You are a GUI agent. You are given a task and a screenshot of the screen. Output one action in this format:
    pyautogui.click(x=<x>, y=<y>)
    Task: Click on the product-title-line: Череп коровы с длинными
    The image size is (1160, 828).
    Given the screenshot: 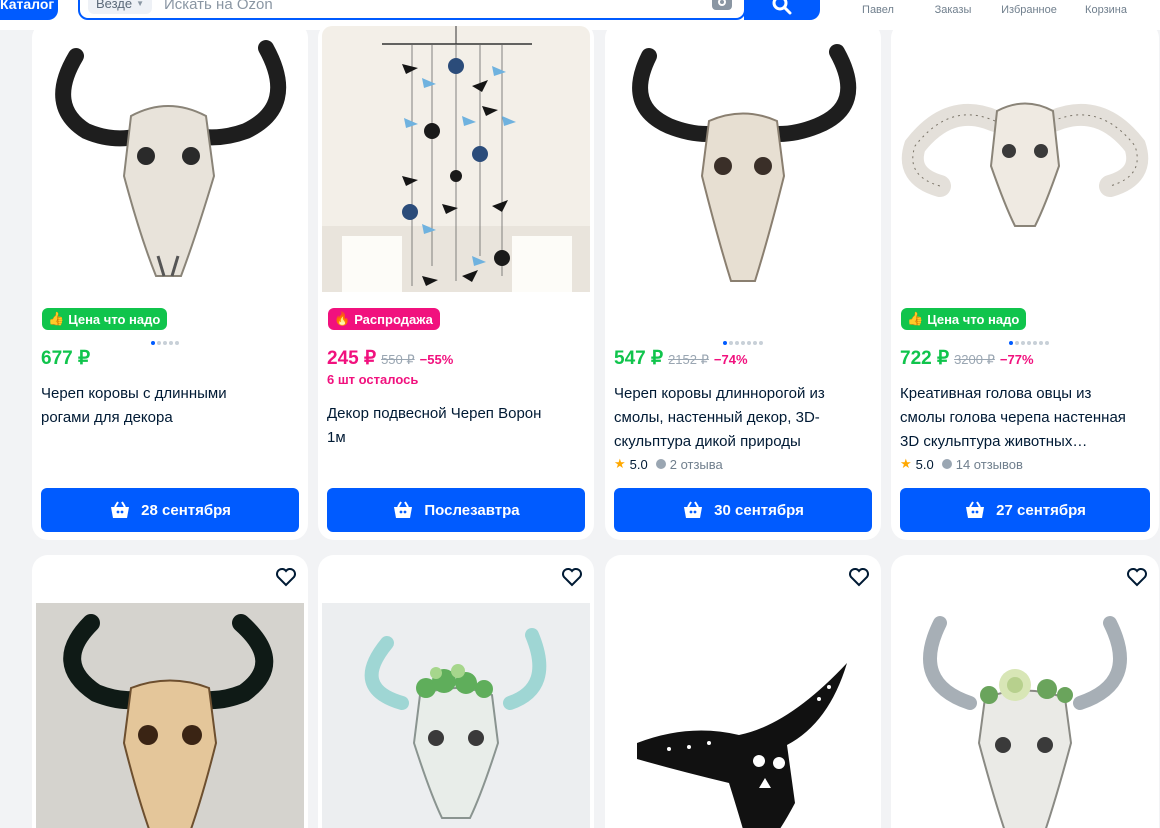 What is the action you would take?
    pyautogui.click(x=134, y=393)
    